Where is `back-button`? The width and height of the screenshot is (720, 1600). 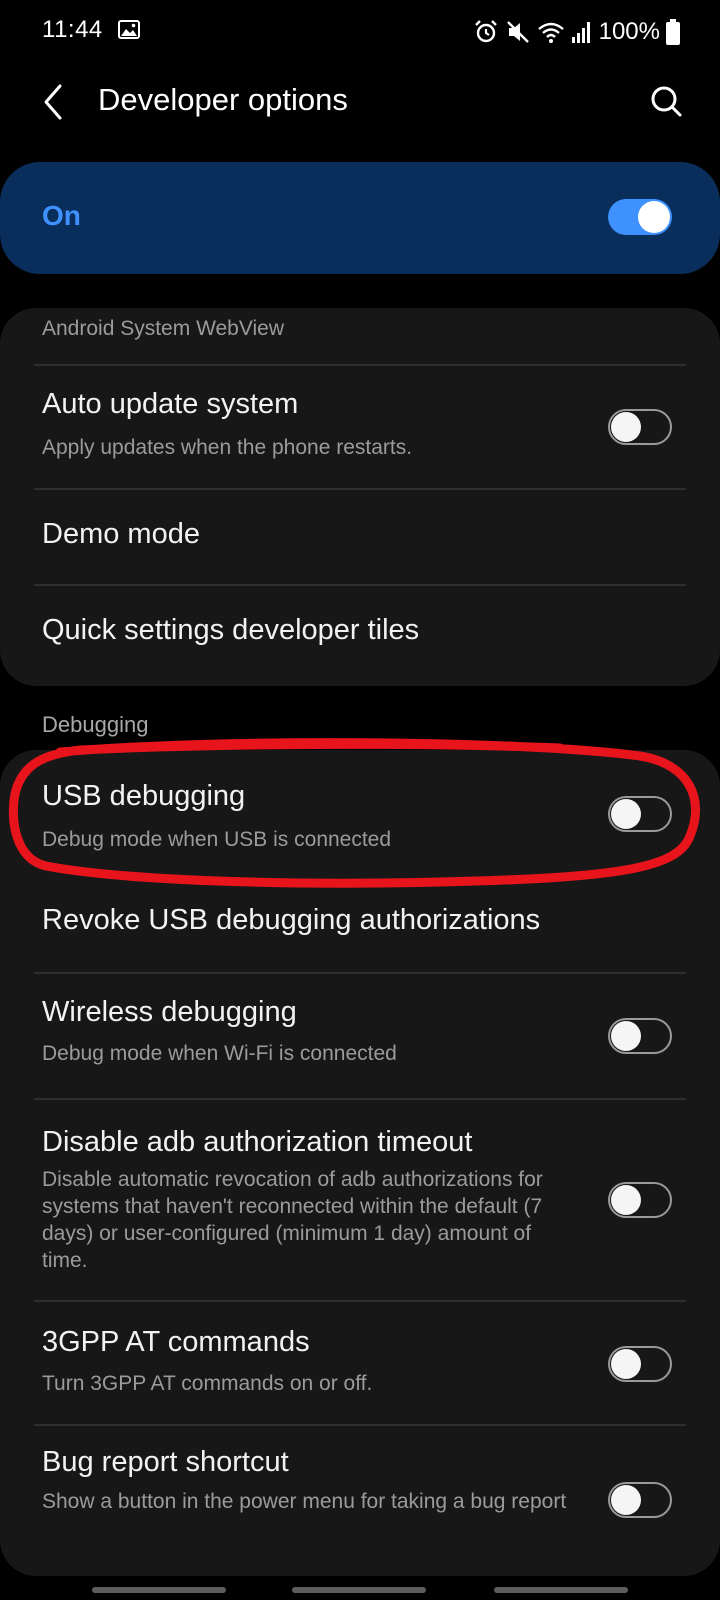
back-button is located at coordinates (54, 102).